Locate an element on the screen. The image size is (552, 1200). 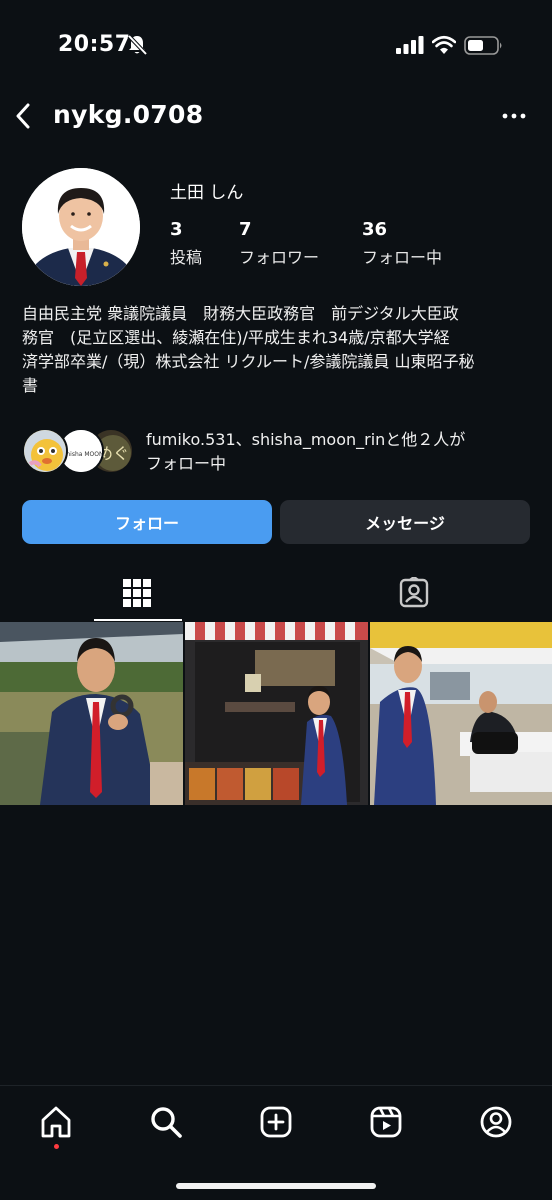
bio-line: 書 is located at coordinates (30, 385).